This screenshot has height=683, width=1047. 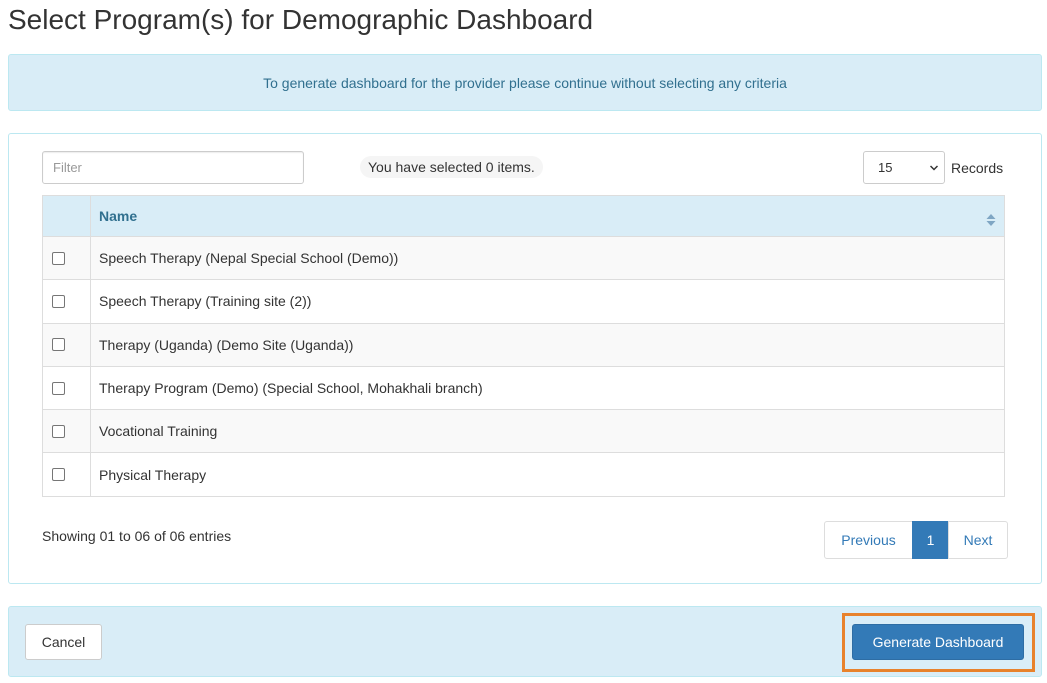 What do you see at coordinates (547, 431) in the screenshot?
I see `row-name: Vocational Training` at bounding box center [547, 431].